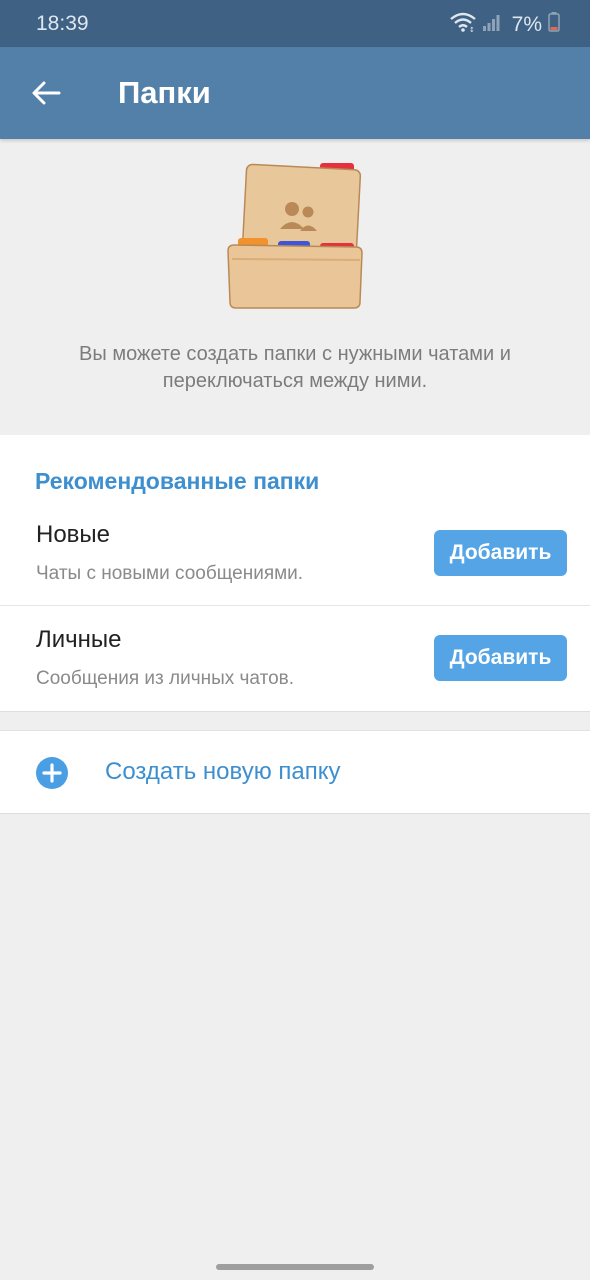  I want to click on add-button-new: Добавить, so click(500, 553).